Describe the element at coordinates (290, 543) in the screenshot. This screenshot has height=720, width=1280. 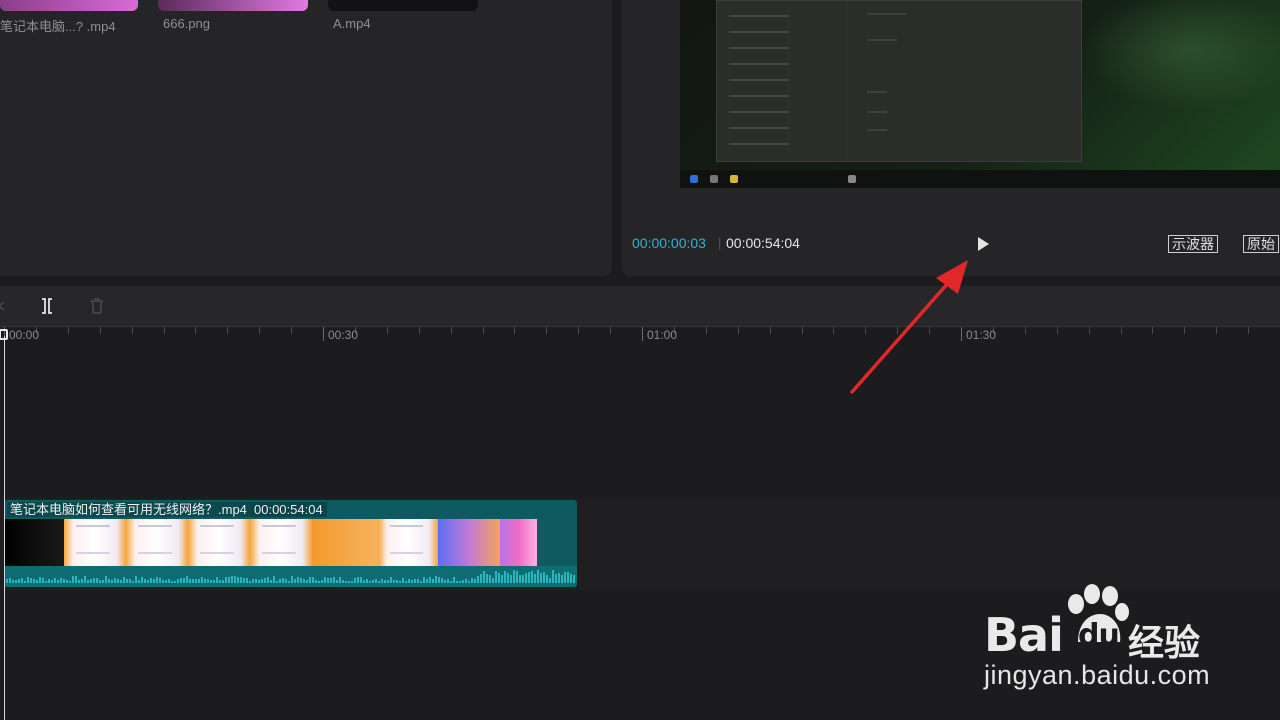
I see `video-clip: 笔记本电脑如何查看可用无线网络？.mp4 00:00:54:04` at that location.